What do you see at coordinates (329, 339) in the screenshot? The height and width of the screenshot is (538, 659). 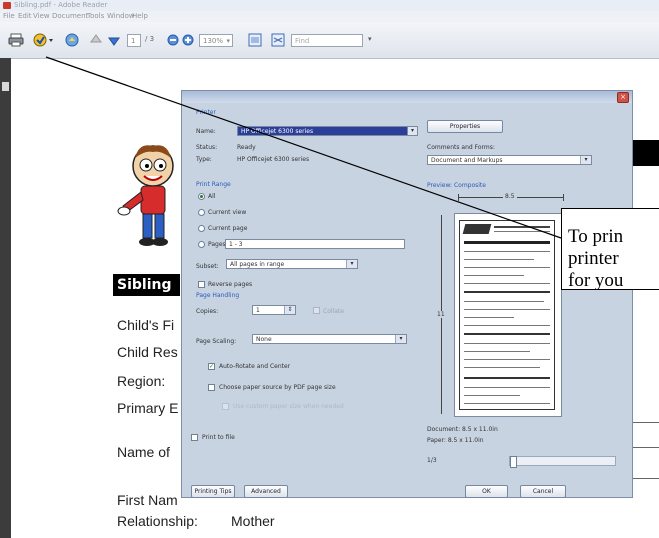 I see `page-scaling-select: None ▾` at bounding box center [329, 339].